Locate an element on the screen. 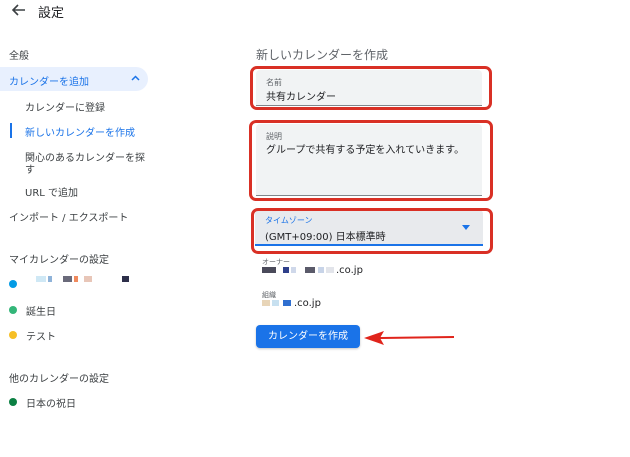  organization-label: 組織 is located at coordinates (269, 295).